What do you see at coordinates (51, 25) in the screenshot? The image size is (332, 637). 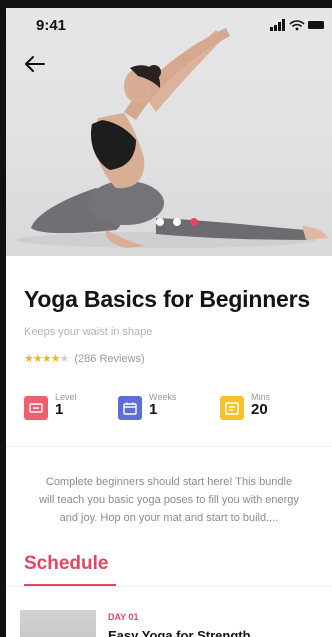 I see `status-time: 9:41` at bounding box center [51, 25].